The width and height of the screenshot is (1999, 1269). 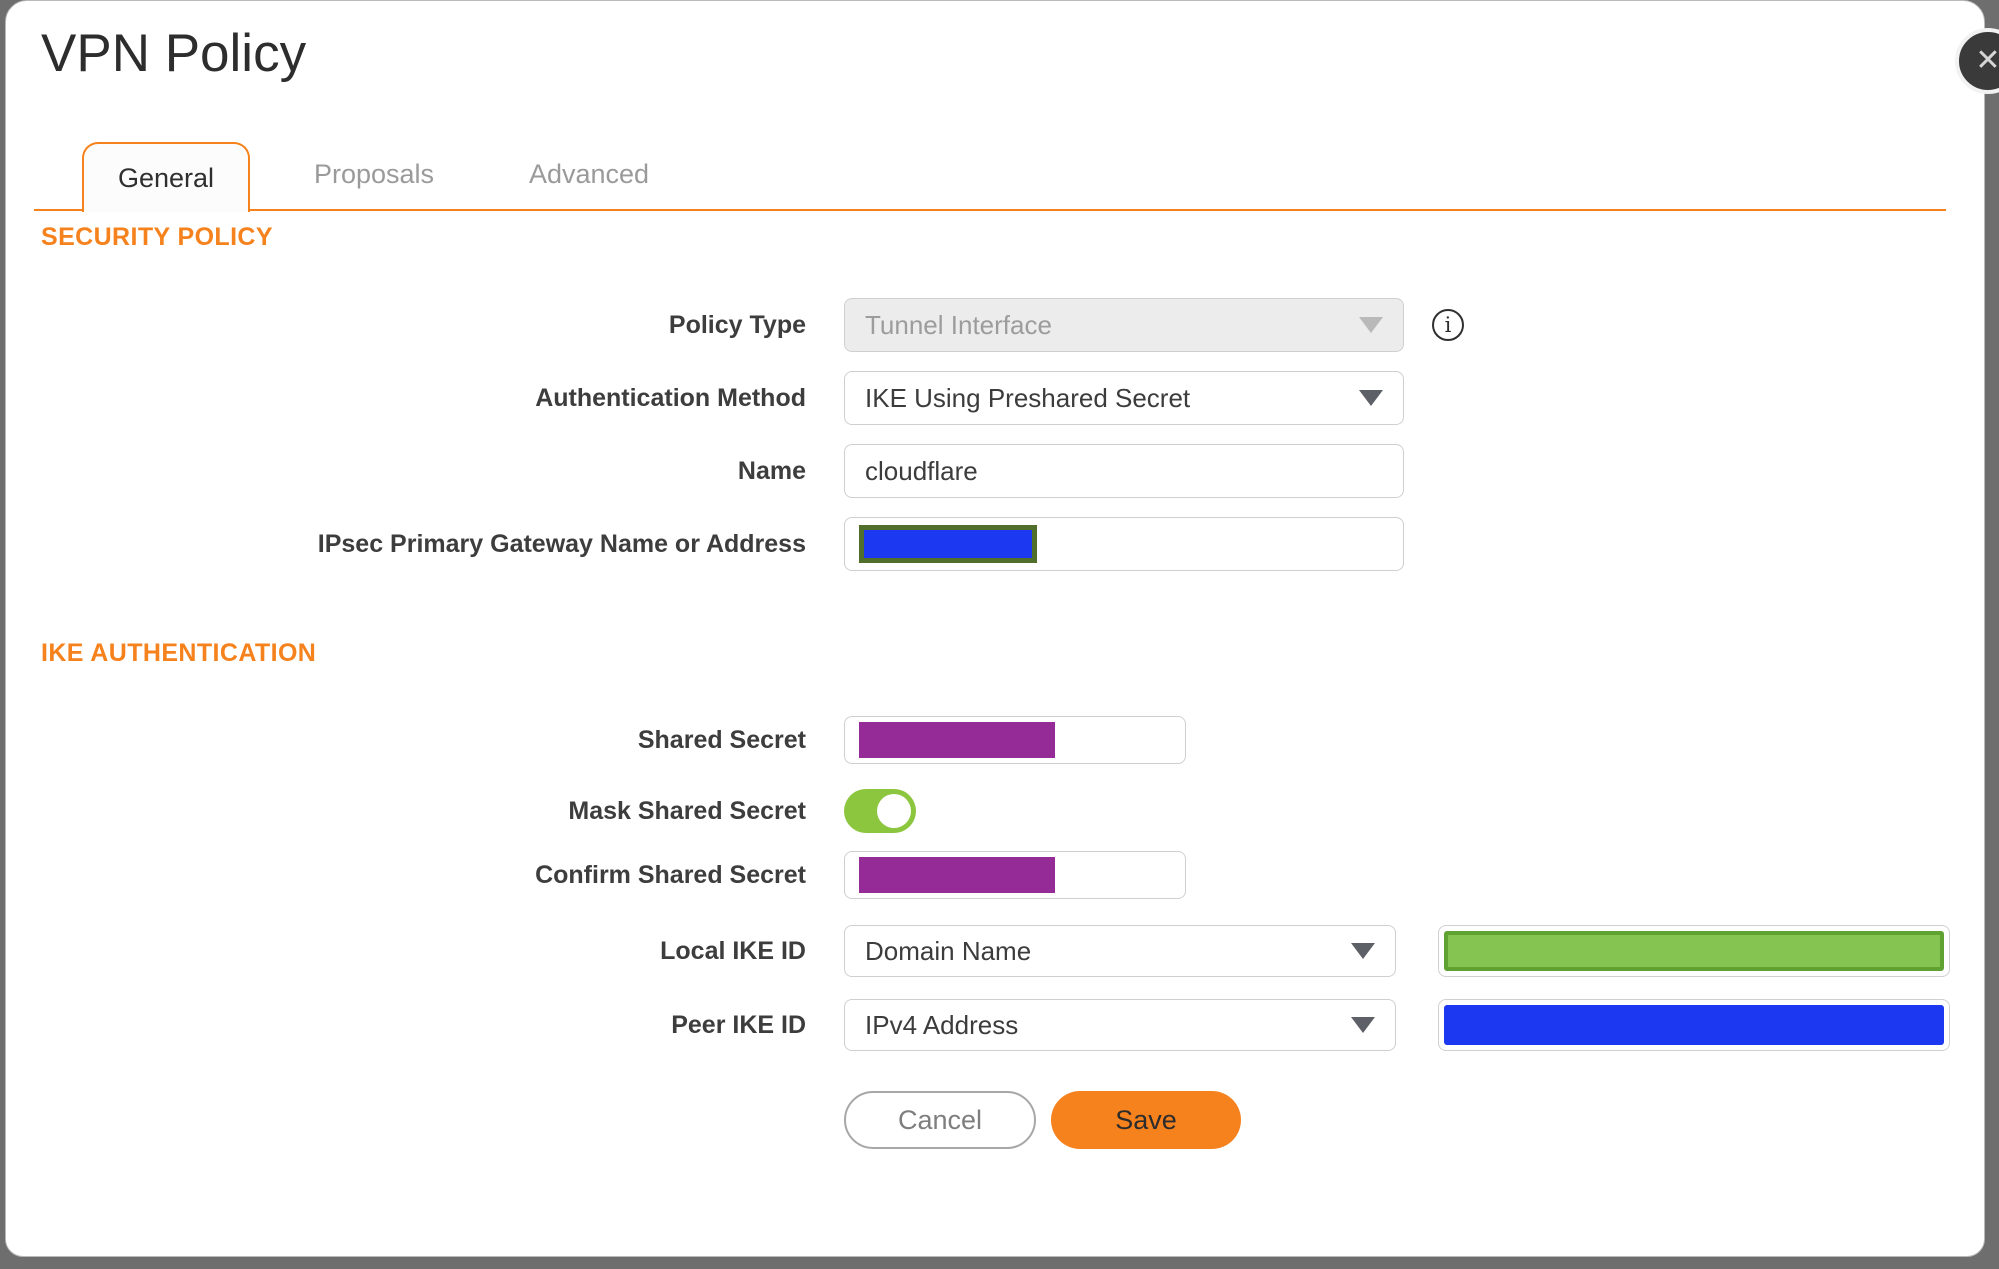 I want to click on tab-underline, so click(x=990, y=210).